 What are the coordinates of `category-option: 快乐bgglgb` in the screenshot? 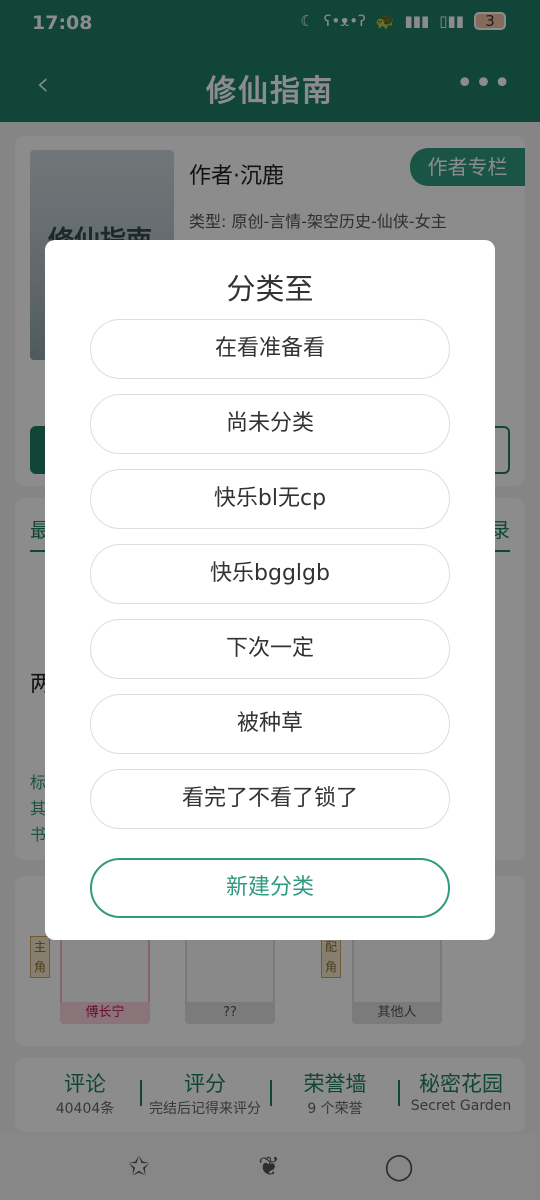 It's located at (270, 574).